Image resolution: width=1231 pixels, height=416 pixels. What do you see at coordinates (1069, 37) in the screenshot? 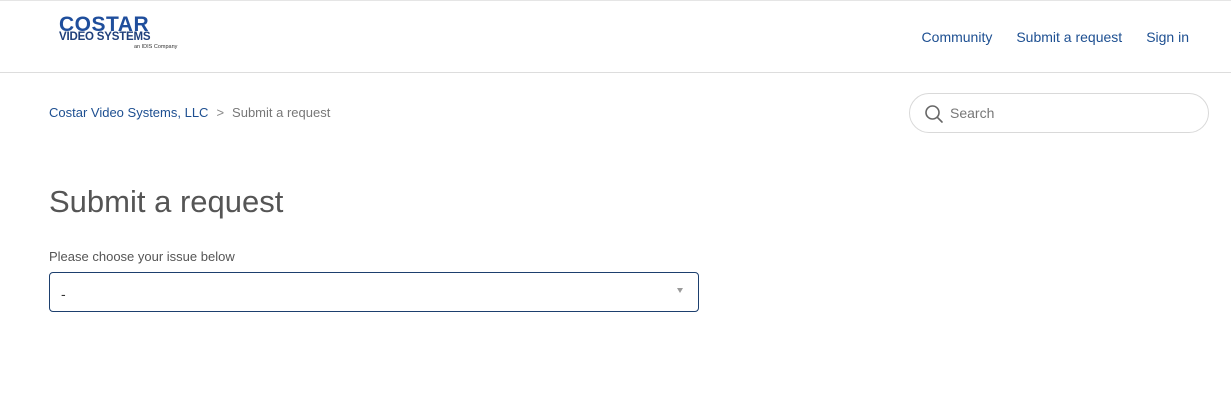
I see `nav-submit-request-link: Submit a request` at bounding box center [1069, 37].